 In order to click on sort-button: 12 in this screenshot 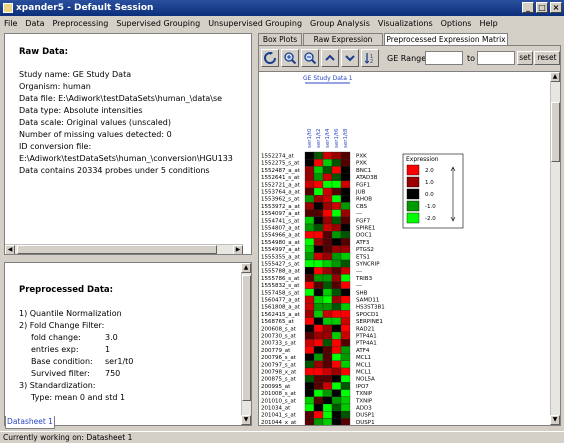, I will do `click(370, 58)`.